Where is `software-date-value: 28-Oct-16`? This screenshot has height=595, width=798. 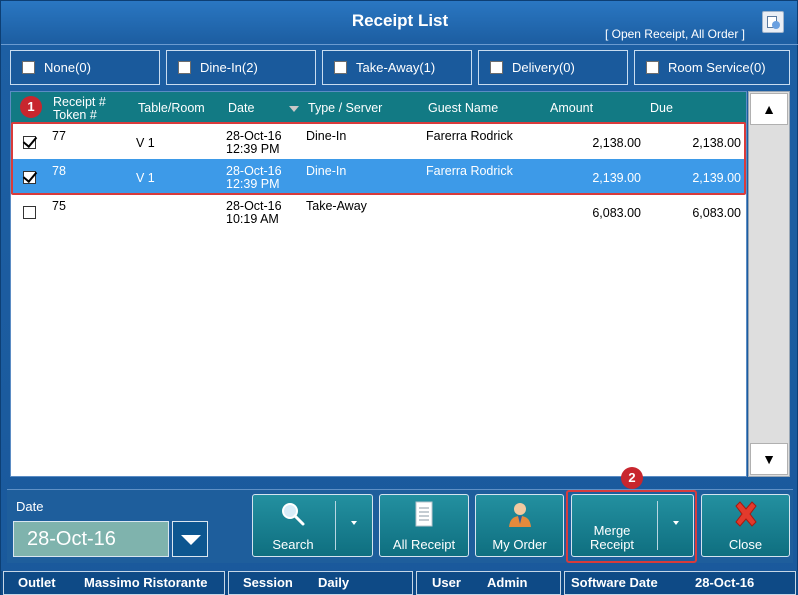
software-date-value: 28-Oct-16 is located at coordinates (725, 582).